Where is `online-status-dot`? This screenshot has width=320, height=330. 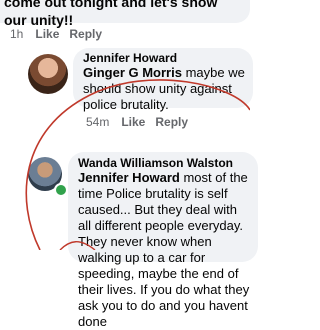
online-status-dot is located at coordinates (61, 190).